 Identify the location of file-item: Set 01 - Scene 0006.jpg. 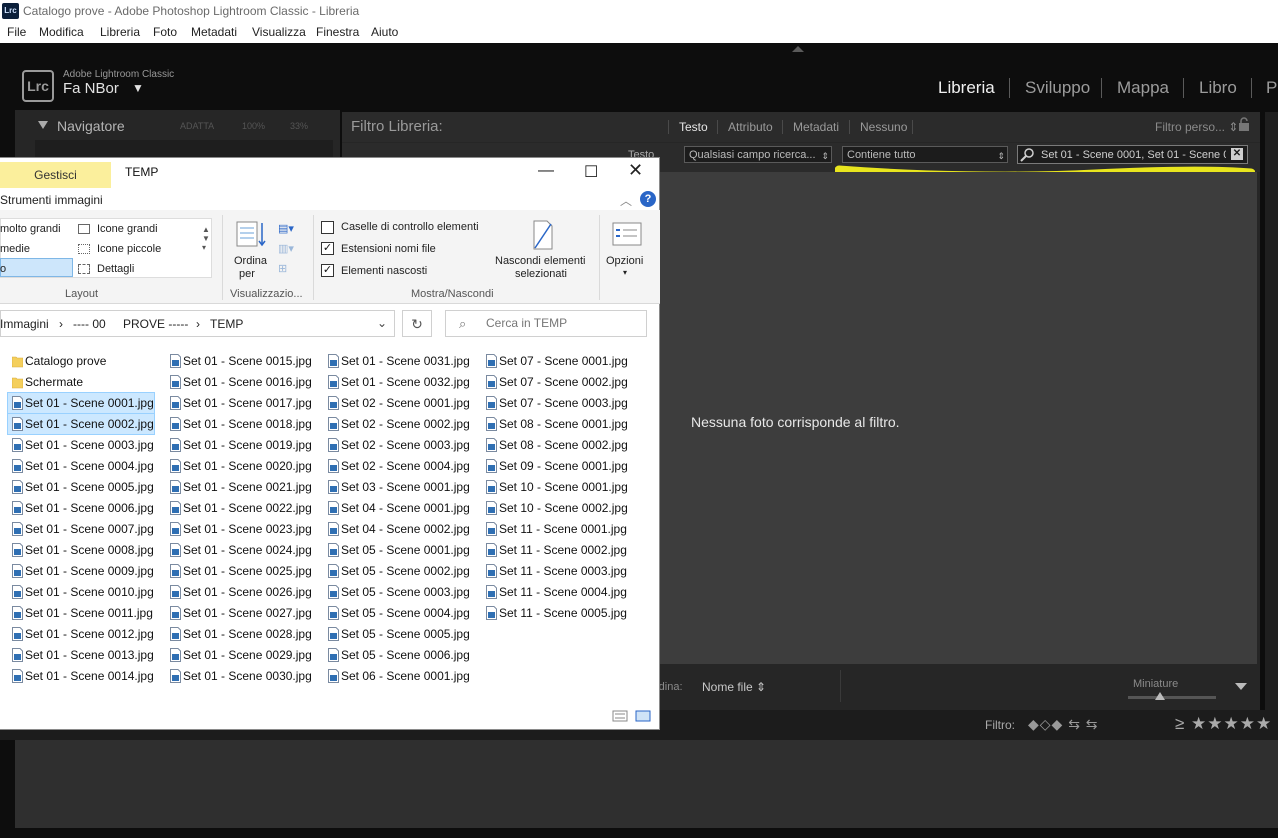
(81, 508).